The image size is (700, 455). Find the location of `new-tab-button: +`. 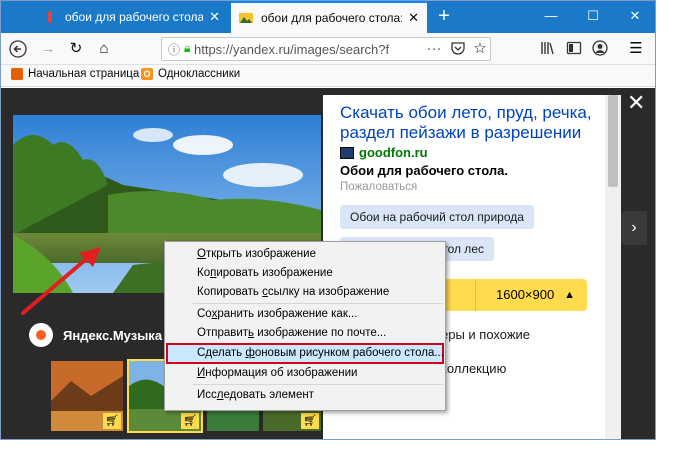

new-tab-button: + is located at coordinates (444, 17).